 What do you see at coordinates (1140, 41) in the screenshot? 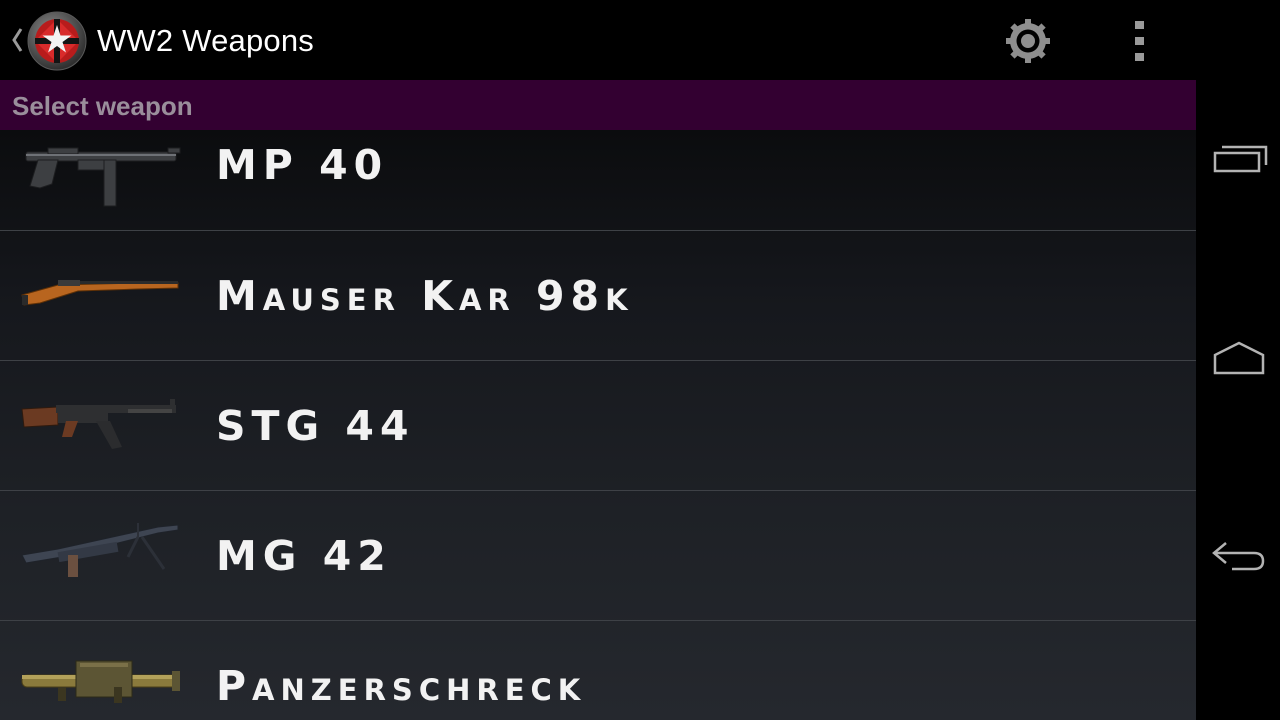
I see `overflow-menu-icon` at bounding box center [1140, 41].